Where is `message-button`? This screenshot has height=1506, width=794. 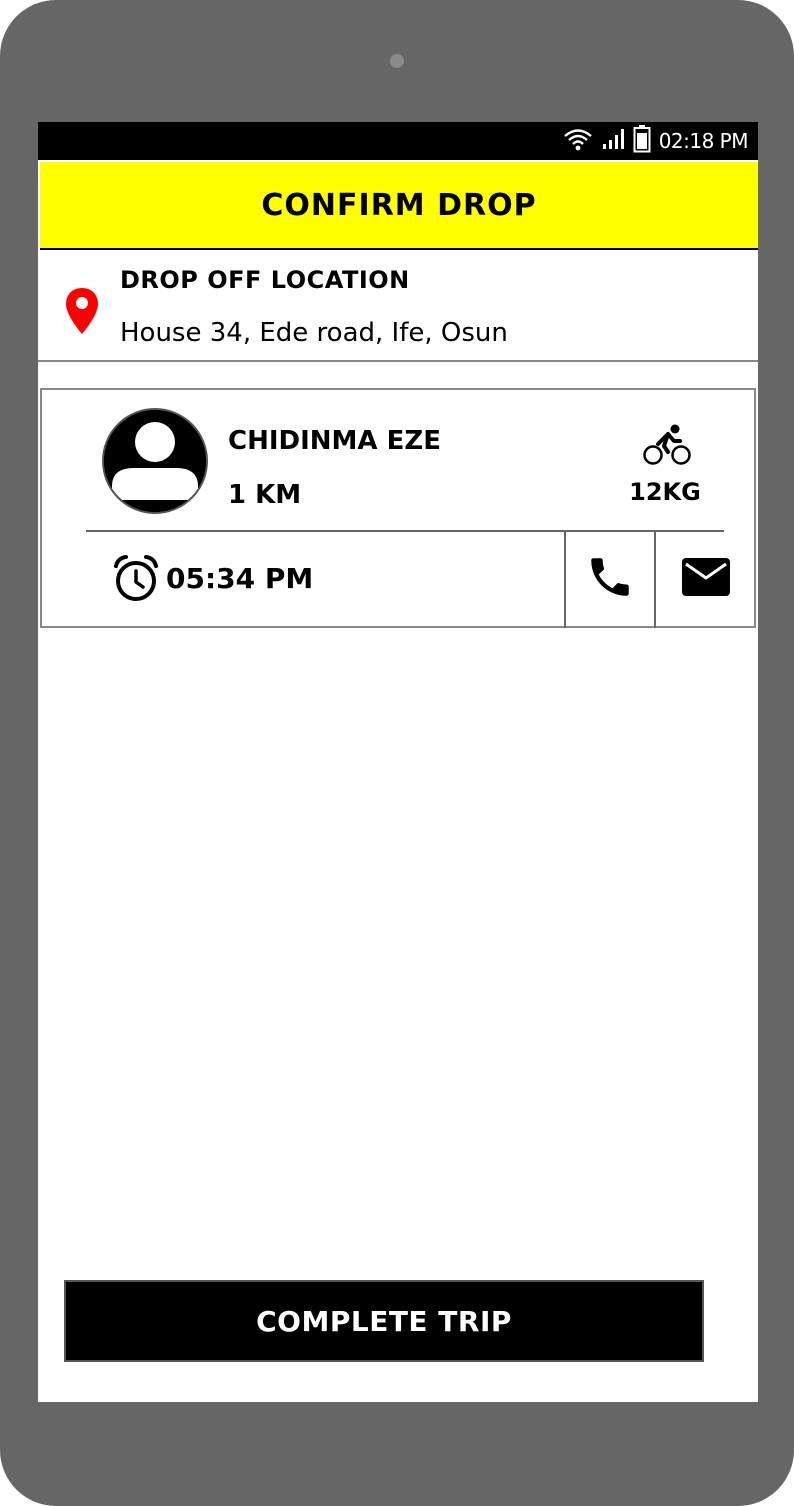
message-button is located at coordinates (705, 579).